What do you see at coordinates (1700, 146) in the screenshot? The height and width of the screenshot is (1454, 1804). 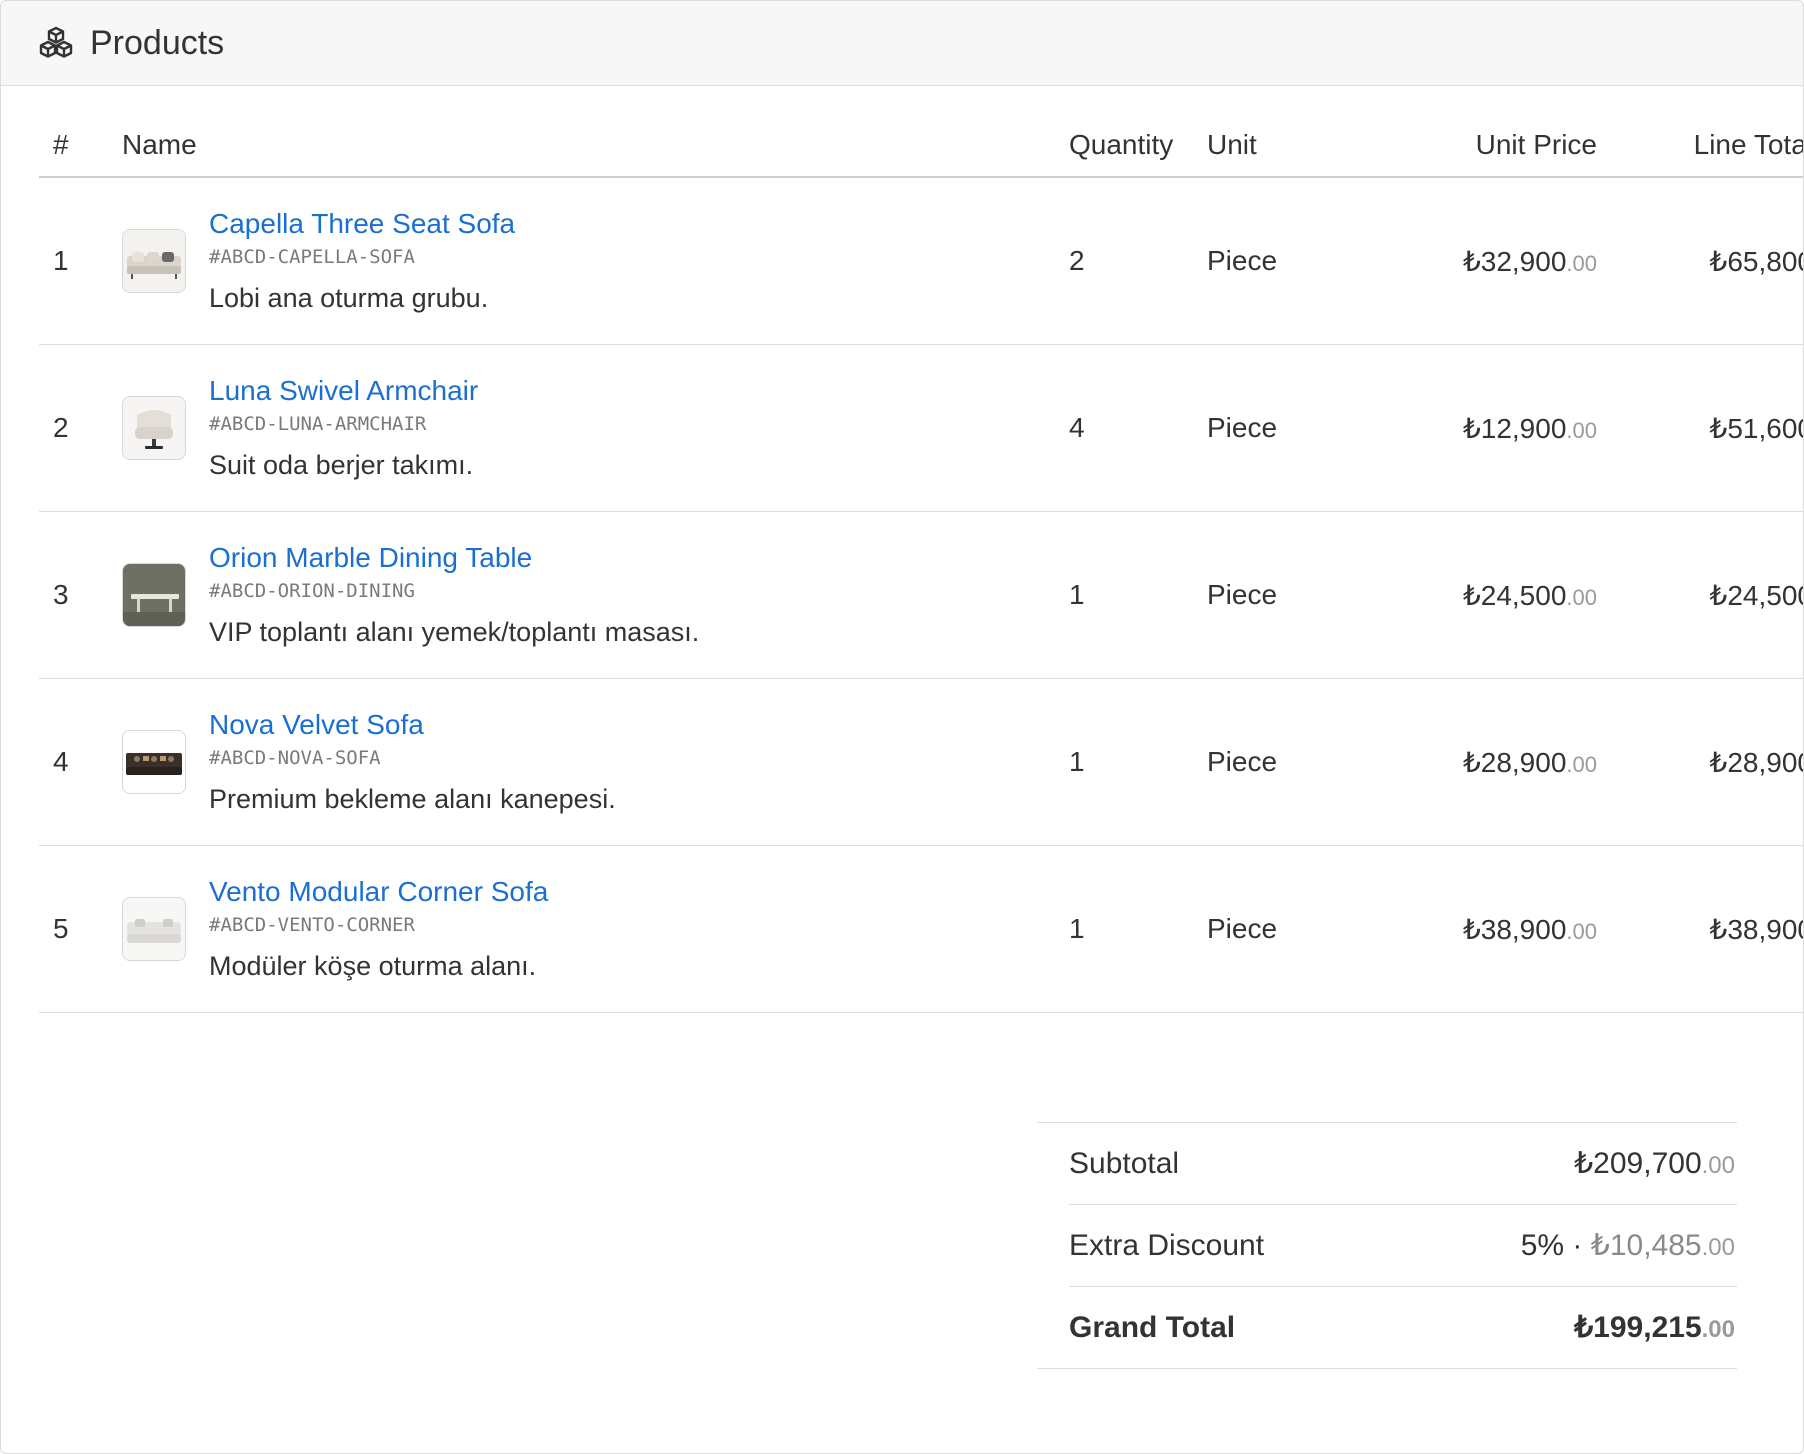 I see `column-header-line-total: Line Total` at bounding box center [1700, 146].